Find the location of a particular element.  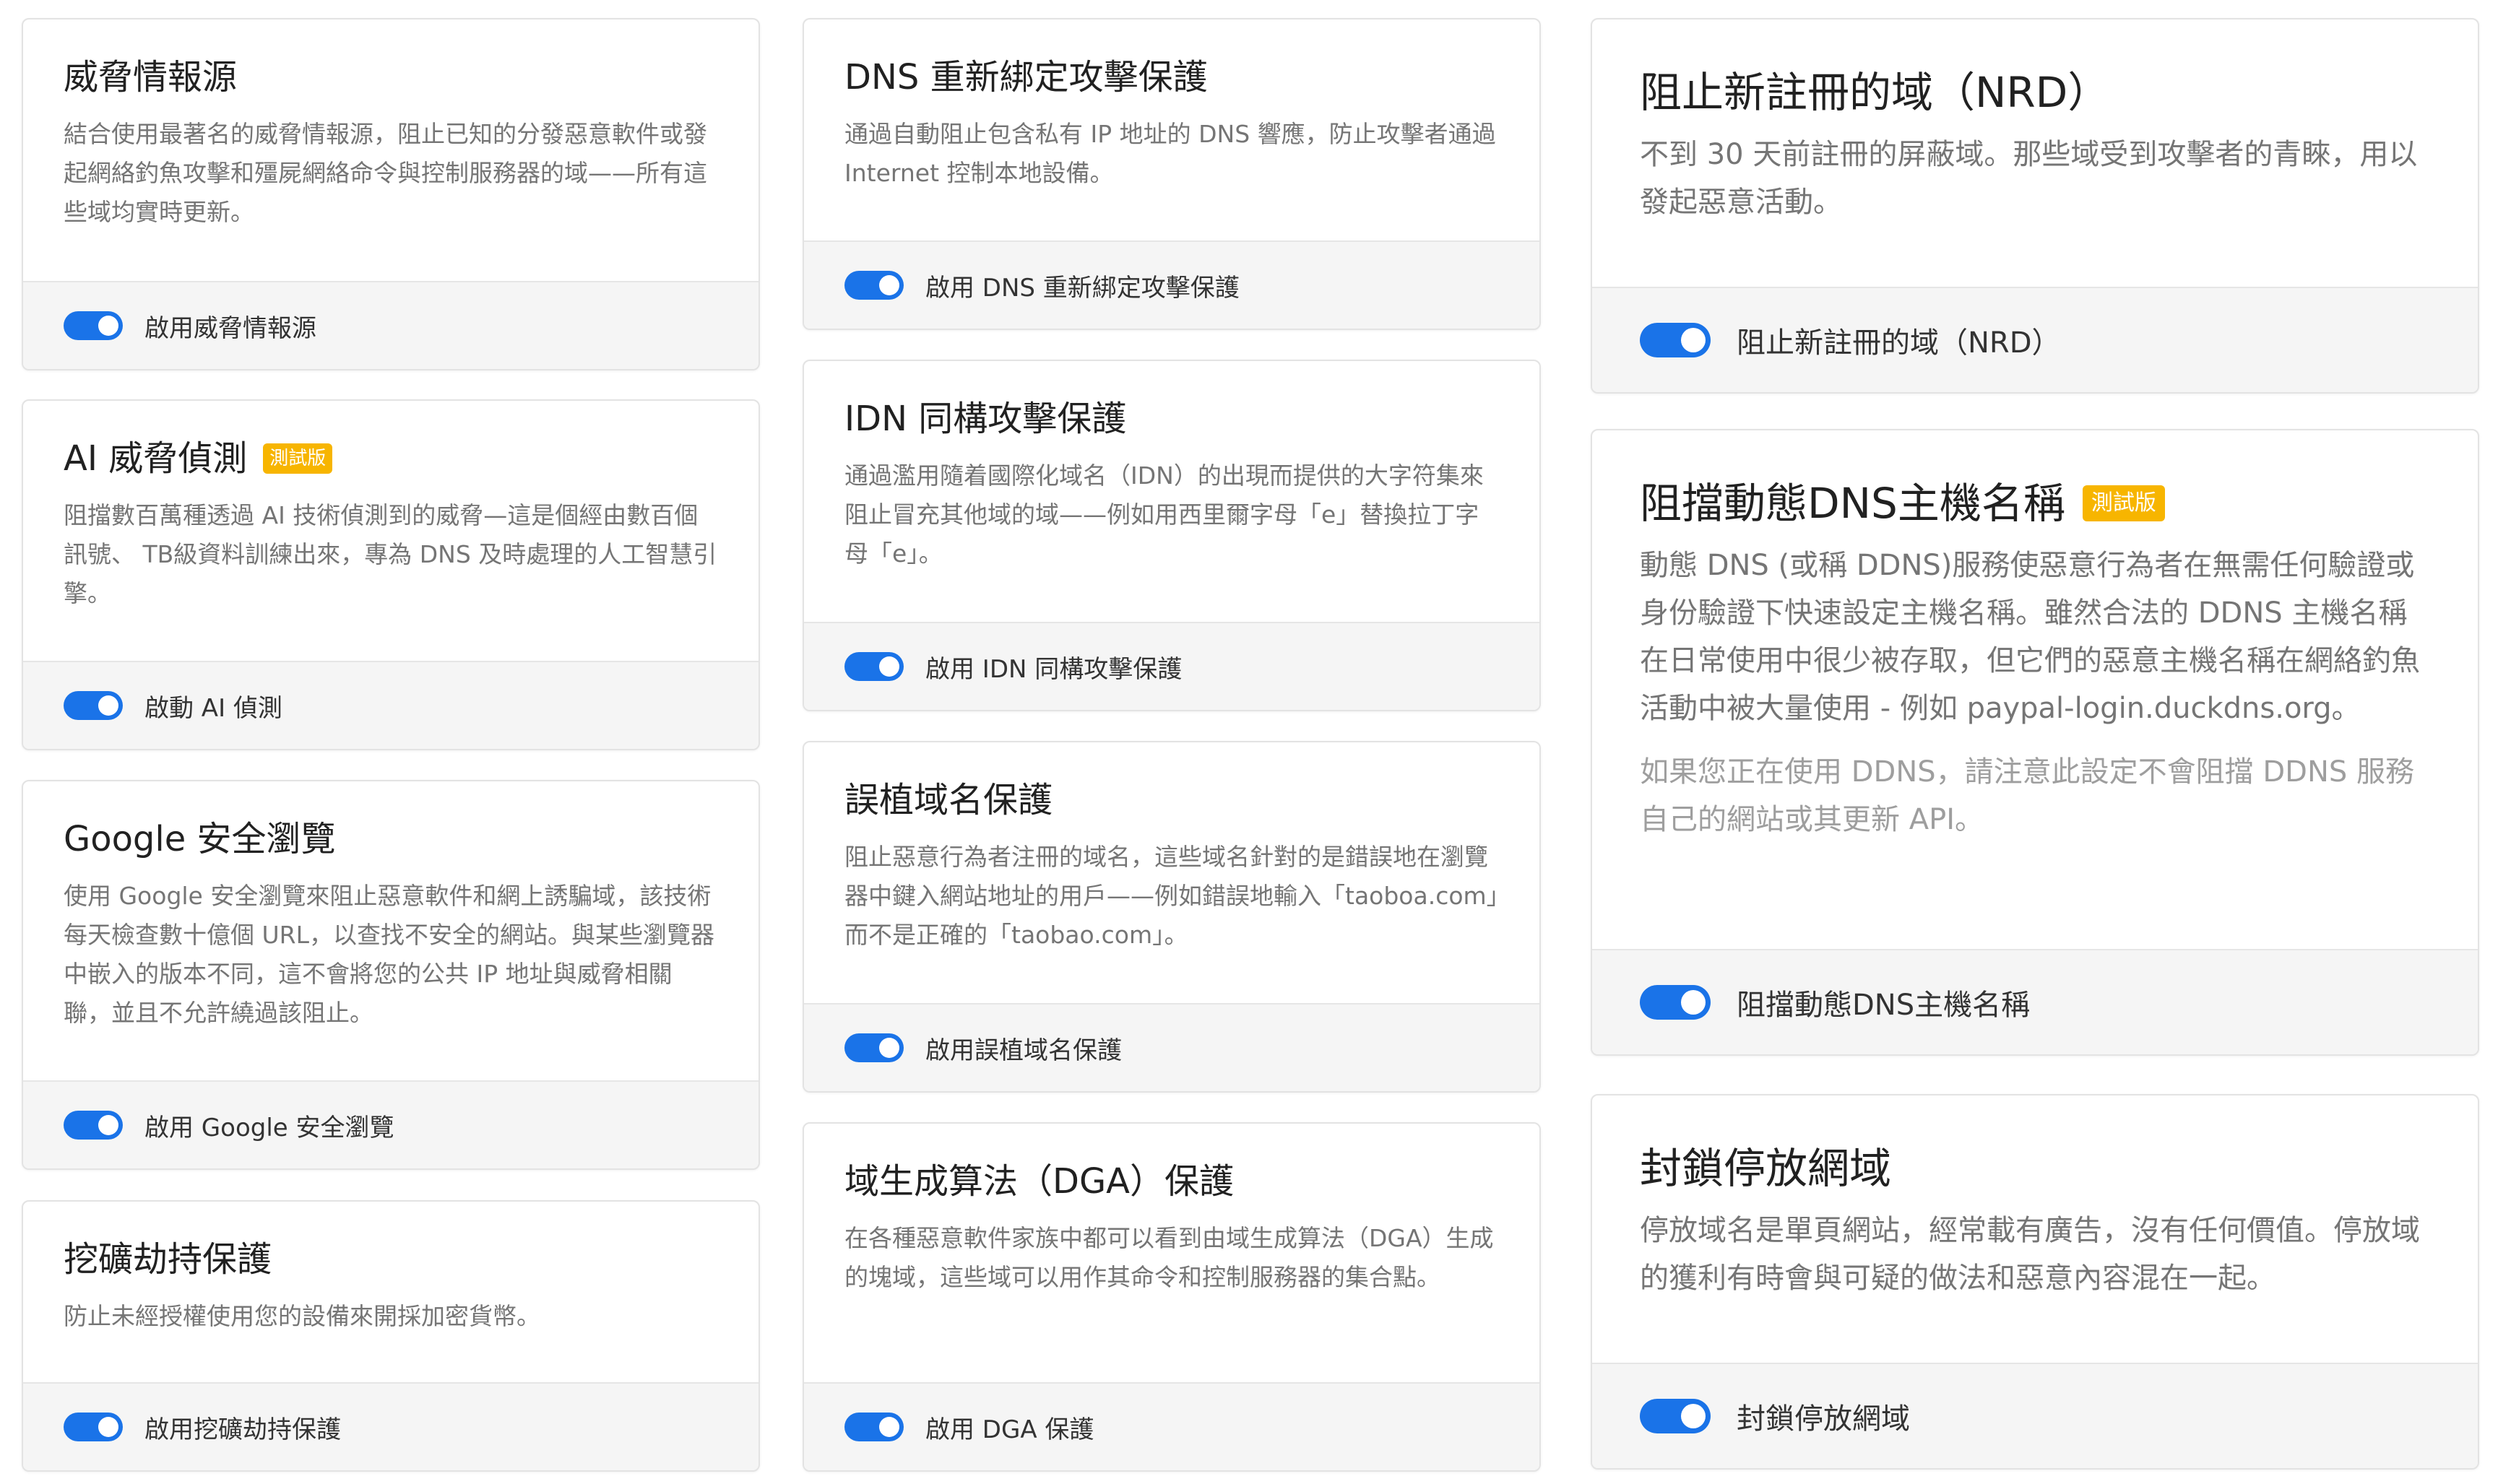

card-title: 阻擋動態DNS主機名稱 測試版 is located at coordinates (2035, 503).